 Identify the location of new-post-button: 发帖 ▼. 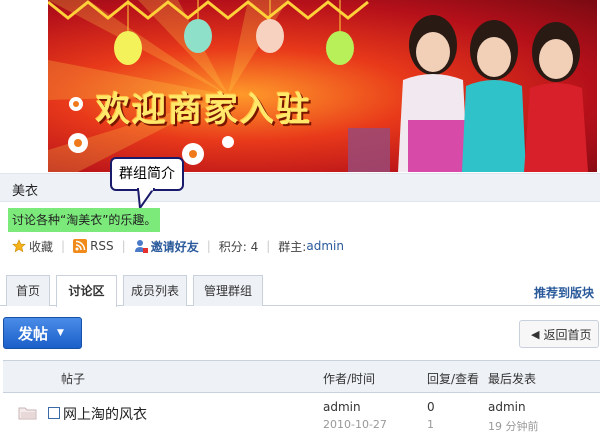
(42, 333).